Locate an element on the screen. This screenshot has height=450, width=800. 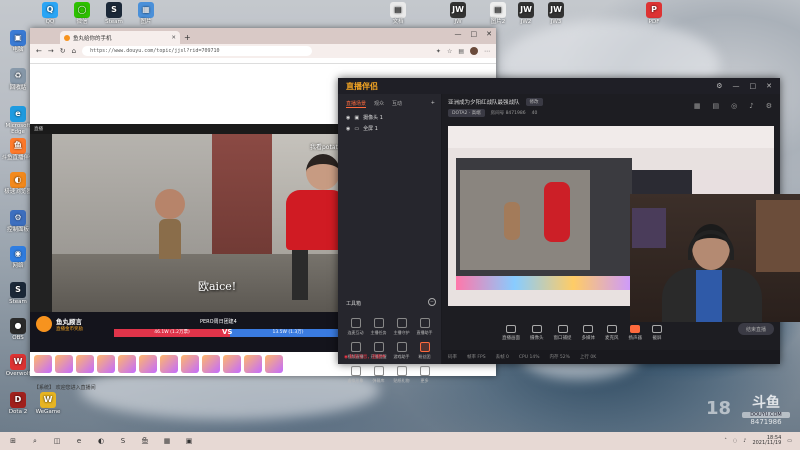
end-stream-button: 结束直播 is located at coordinates (756, 329).